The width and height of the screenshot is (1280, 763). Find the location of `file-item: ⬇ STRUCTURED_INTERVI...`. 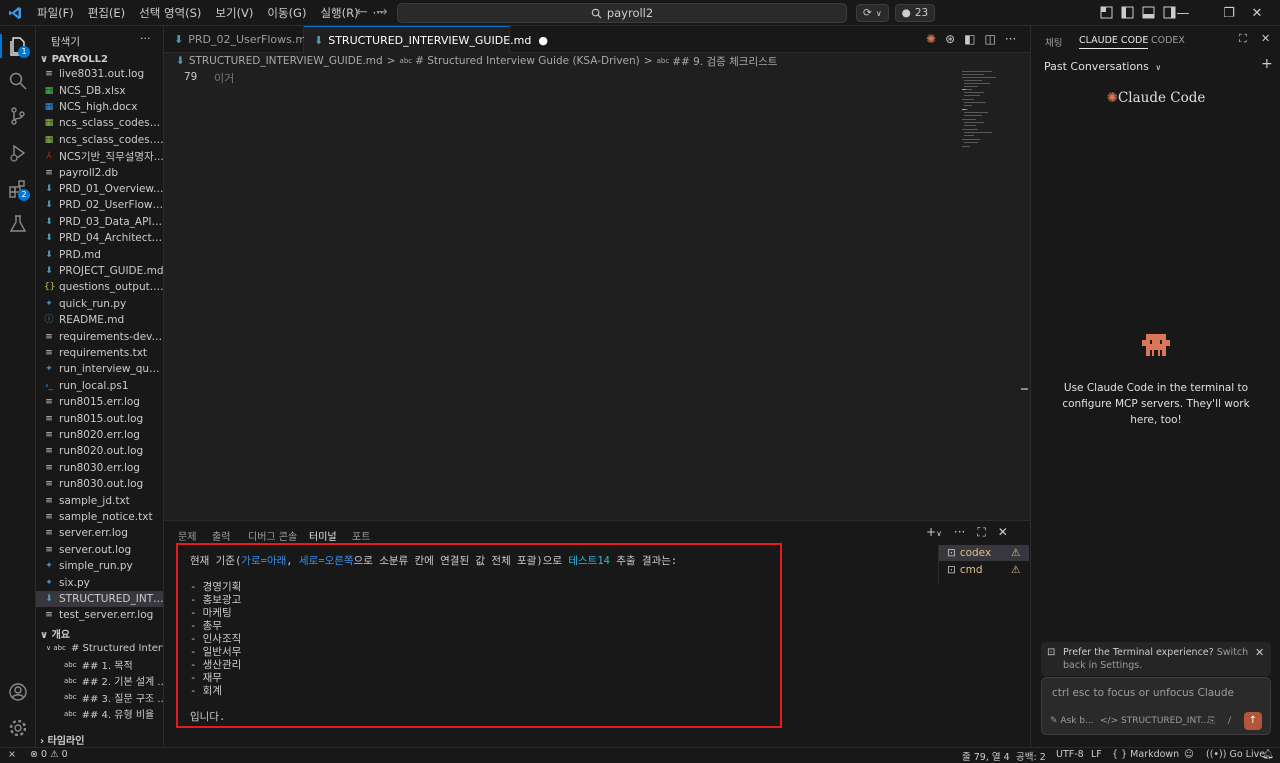

file-item: ⬇ STRUCTURED_INTERVI... is located at coordinates (99, 599).